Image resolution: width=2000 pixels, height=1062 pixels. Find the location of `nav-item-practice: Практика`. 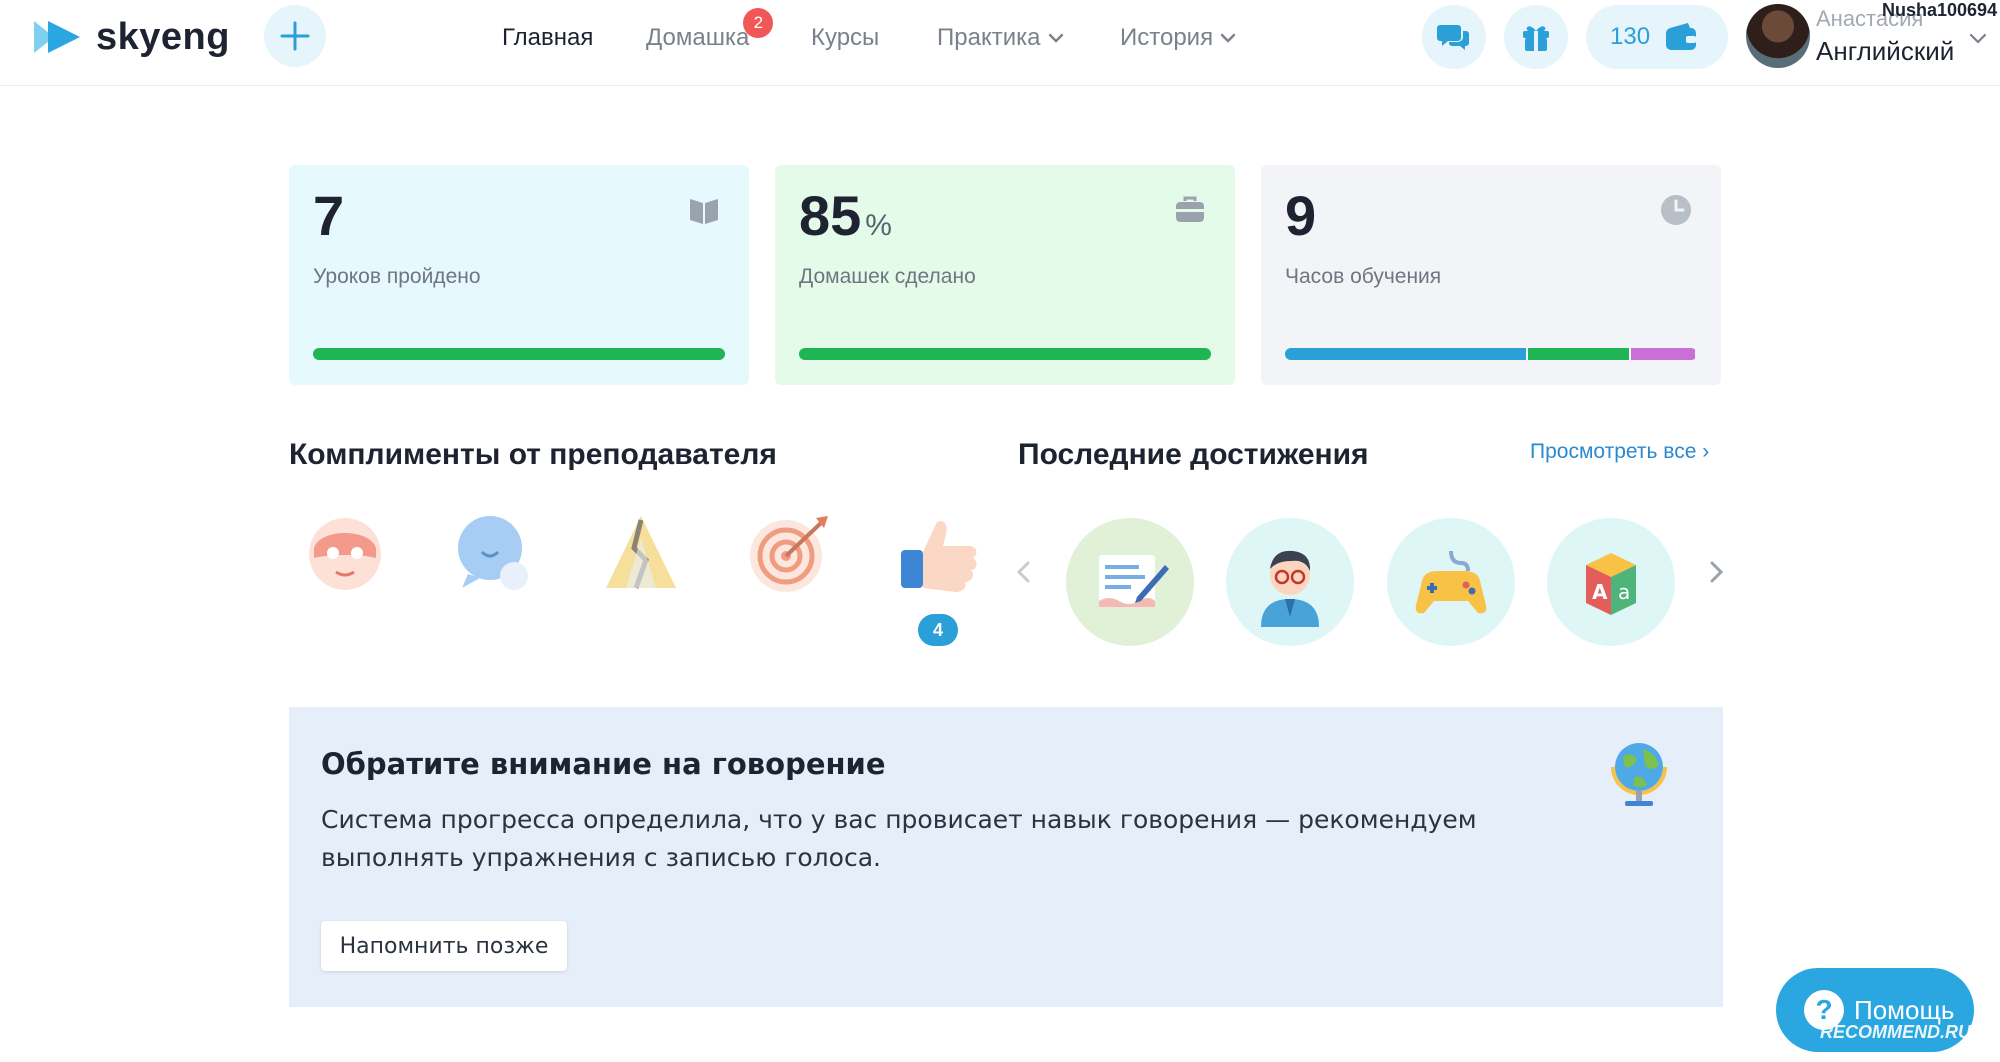

nav-item-practice: Практика is located at coordinates (1001, 38).